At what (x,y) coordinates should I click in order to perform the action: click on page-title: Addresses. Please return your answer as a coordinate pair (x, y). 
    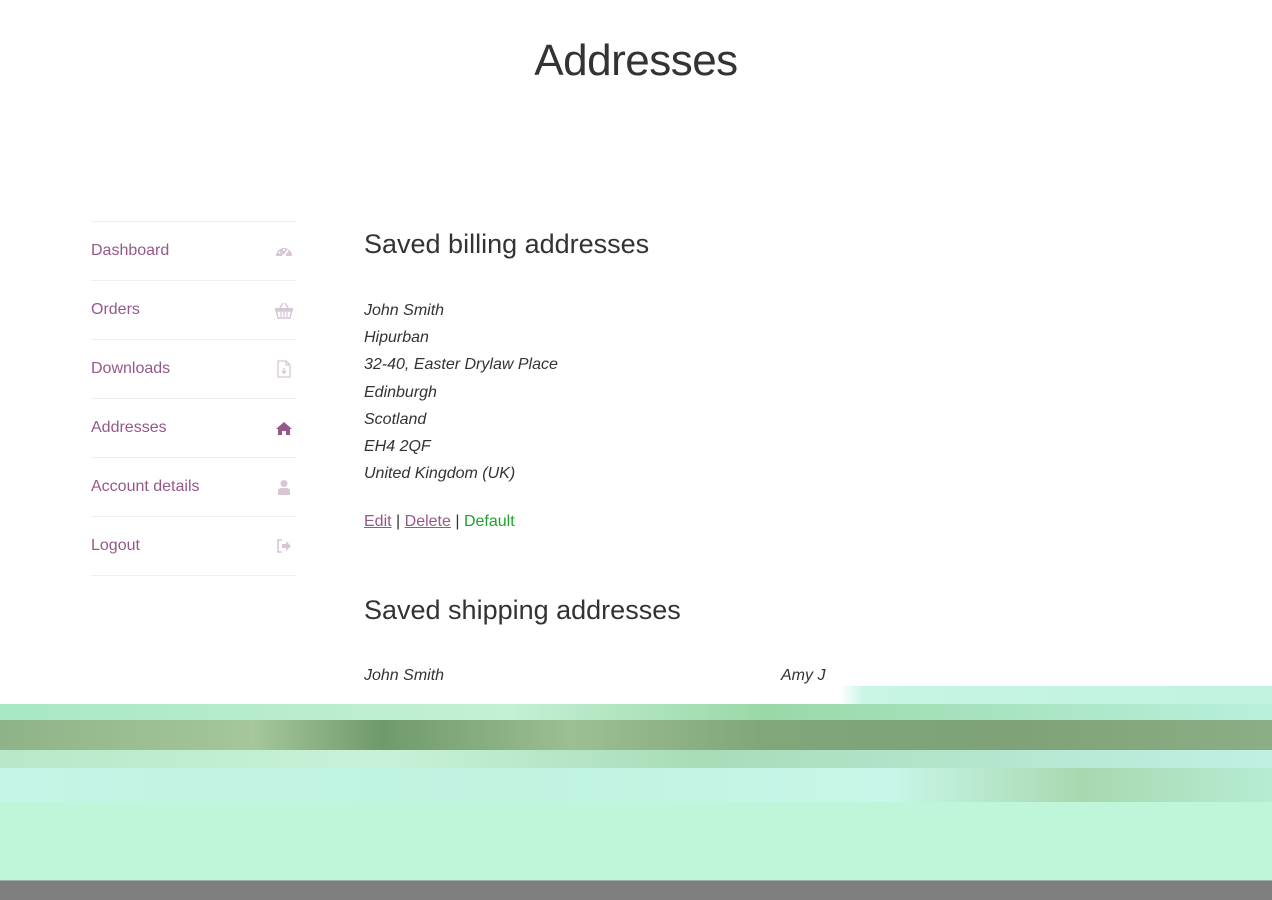
    Looking at the image, I should click on (636, 60).